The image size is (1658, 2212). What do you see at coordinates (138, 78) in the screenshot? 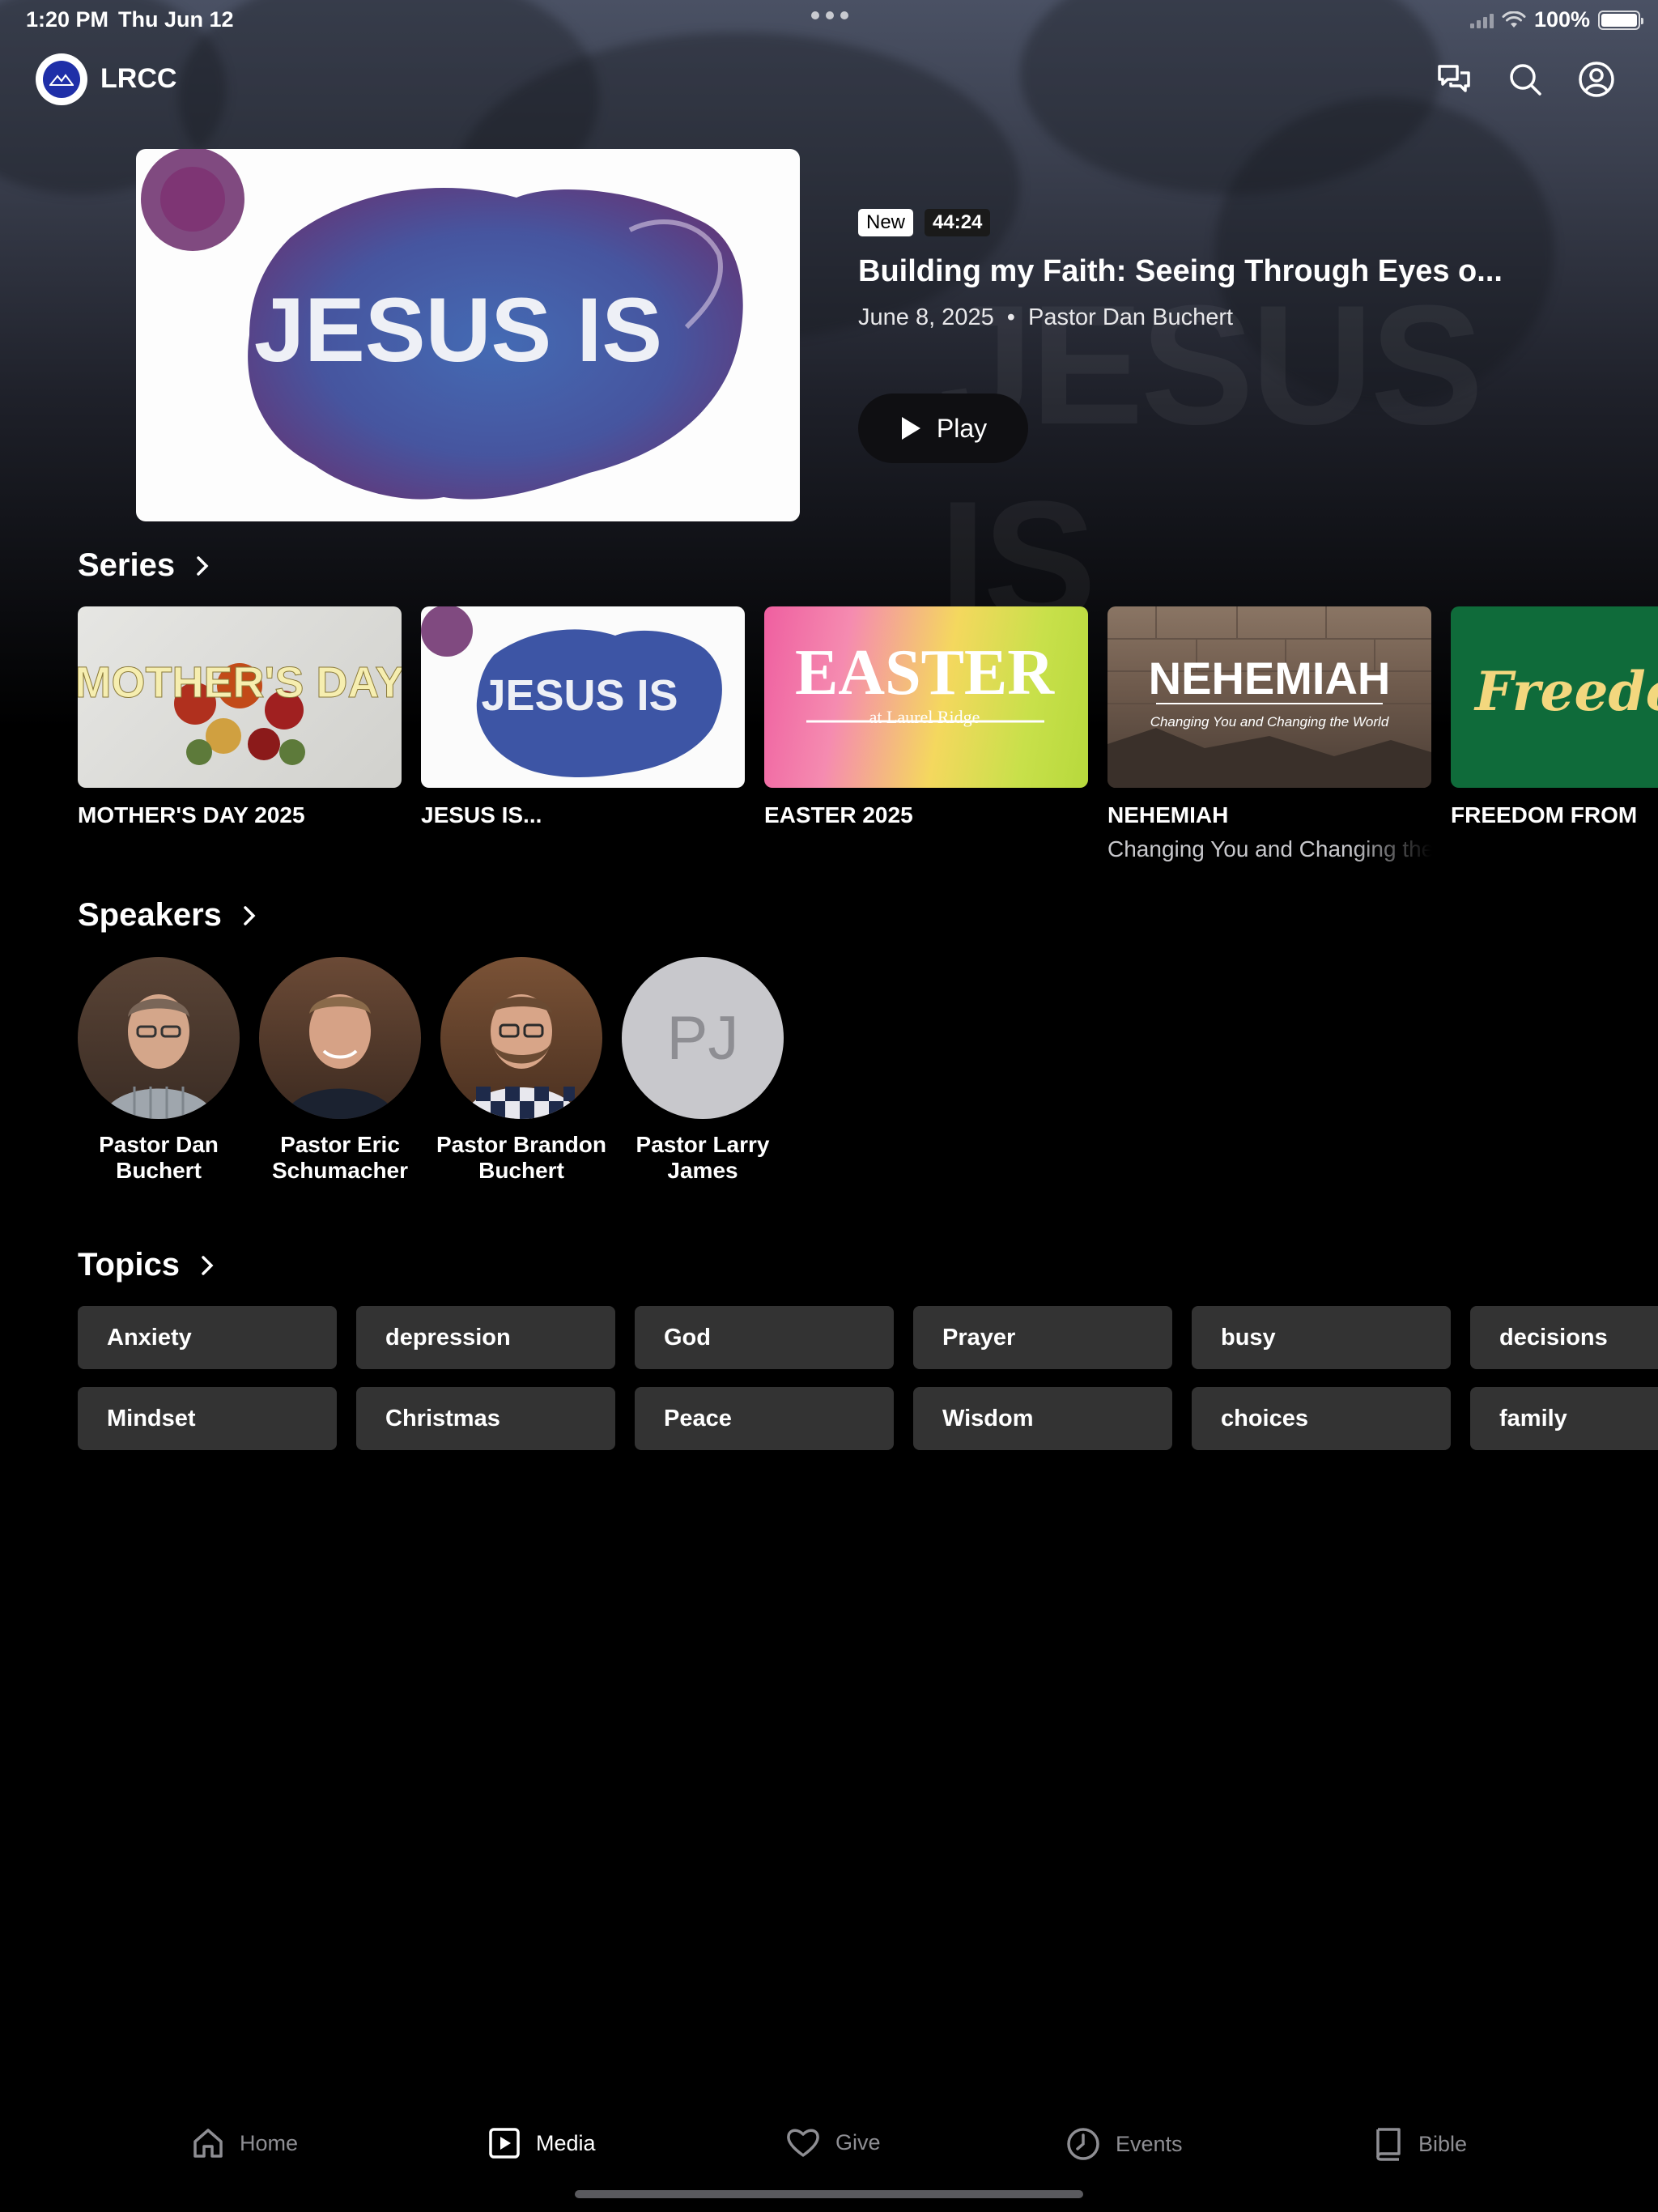
I see `app-name: LRCC` at bounding box center [138, 78].